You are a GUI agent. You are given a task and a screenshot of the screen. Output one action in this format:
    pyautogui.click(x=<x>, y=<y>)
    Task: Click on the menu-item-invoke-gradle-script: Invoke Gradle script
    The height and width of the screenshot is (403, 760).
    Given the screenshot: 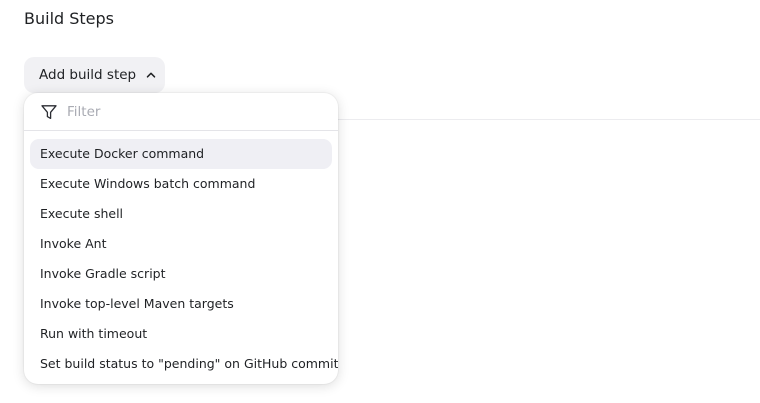 What is the action you would take?
    pyautogui.click(x=181, y=274)
    